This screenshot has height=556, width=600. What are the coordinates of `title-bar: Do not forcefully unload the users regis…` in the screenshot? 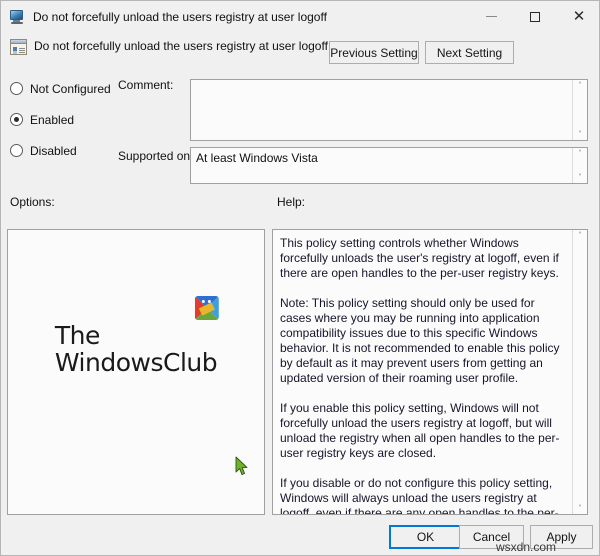 It's located at (300, 16).